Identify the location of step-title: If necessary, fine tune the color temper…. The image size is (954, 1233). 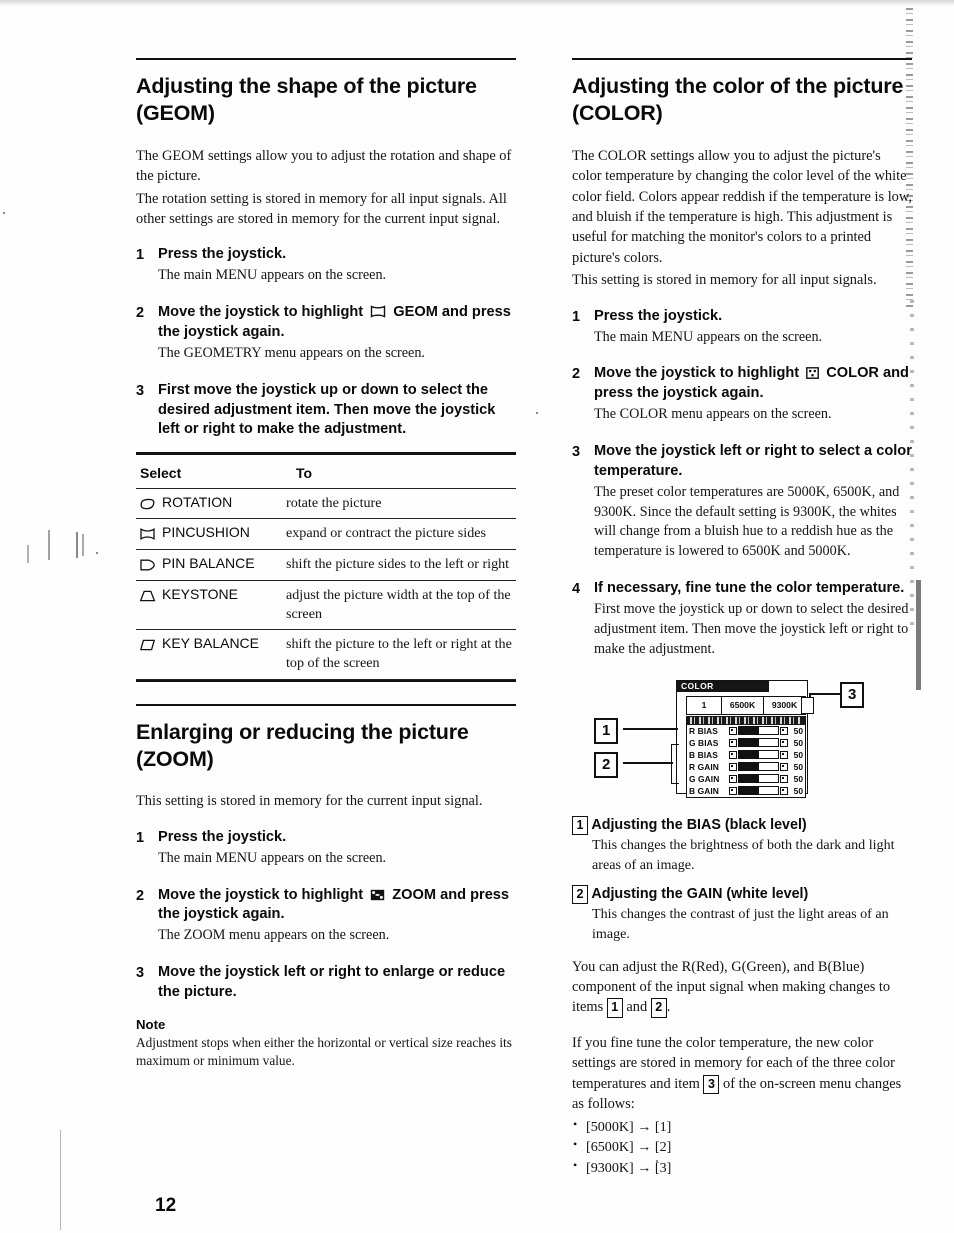
(749, 588).